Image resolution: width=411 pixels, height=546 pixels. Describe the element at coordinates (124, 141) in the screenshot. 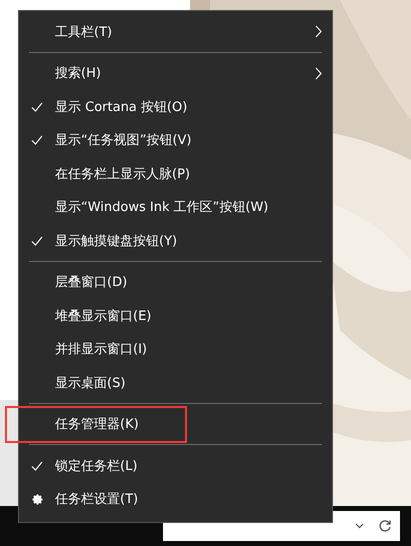

I see `menu-item-label: 显示“任务视图”按钮(V)` at that location.